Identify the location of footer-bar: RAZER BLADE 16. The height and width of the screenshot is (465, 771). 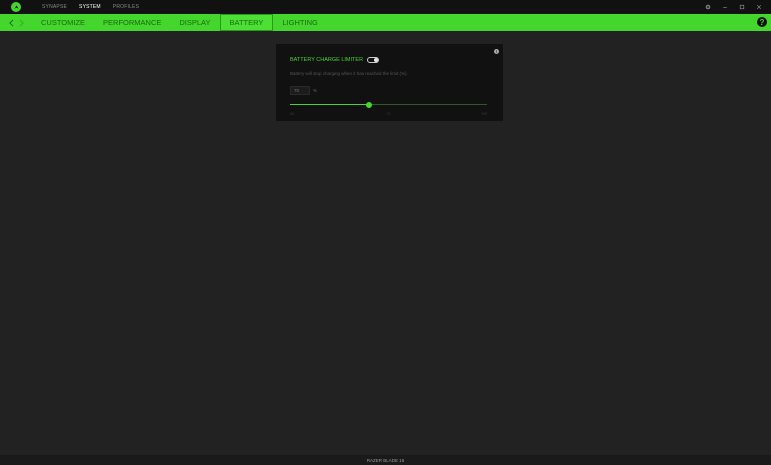
(385, 460).